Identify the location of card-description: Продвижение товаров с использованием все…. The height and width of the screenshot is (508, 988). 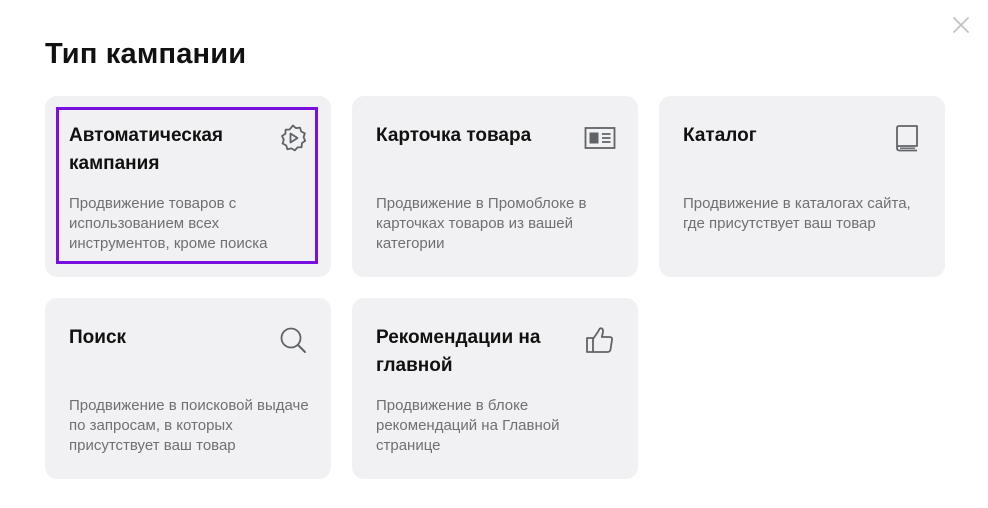
(168, 223).